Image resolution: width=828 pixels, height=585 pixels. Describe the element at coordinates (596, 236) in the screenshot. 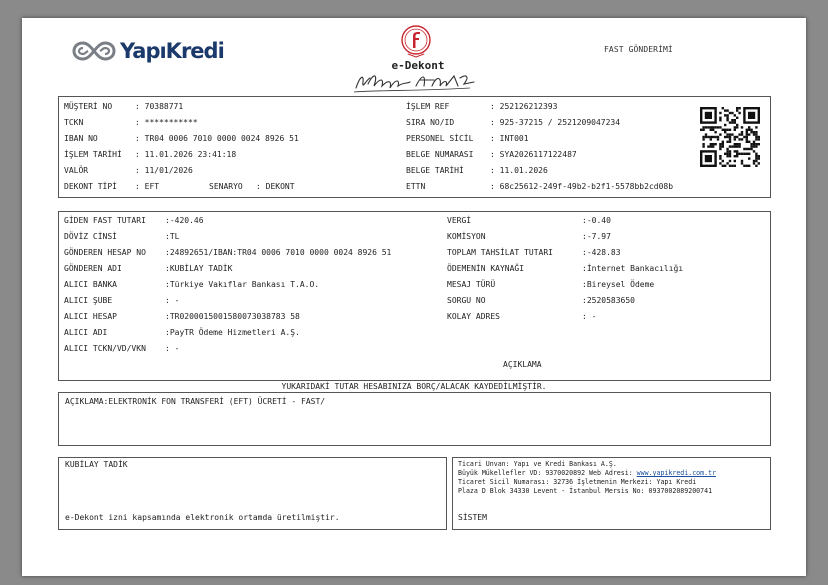

I see `transfer-right-field-value: :-7.97` at that location.